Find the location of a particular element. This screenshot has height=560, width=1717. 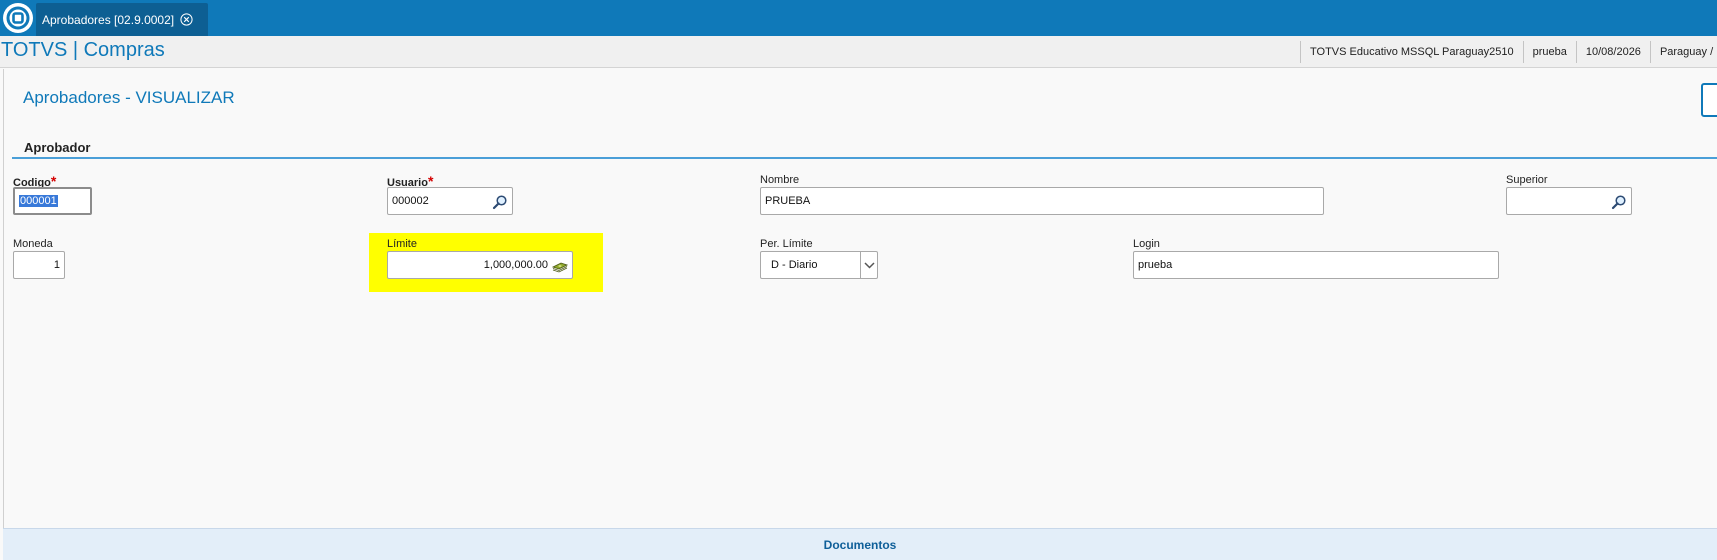

section-divider is located at coordinates (864, 158).